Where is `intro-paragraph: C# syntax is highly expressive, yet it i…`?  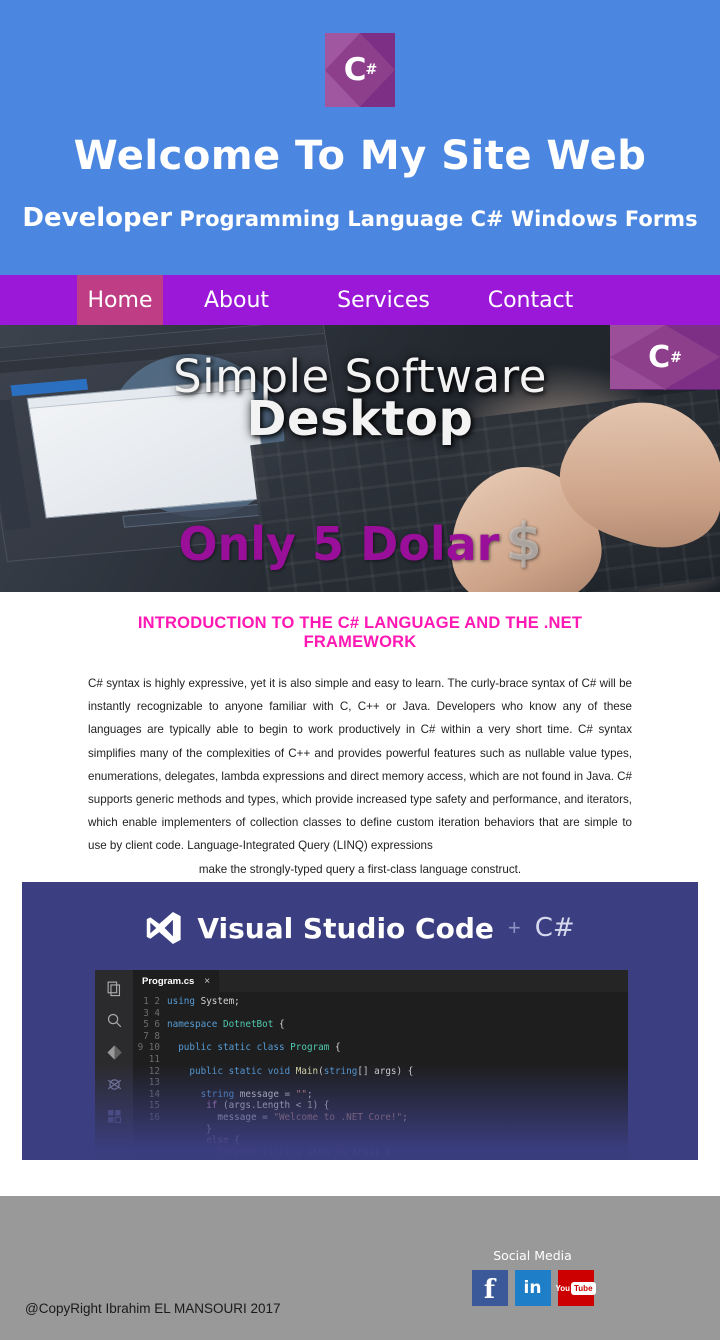
intro-paragraph: C# syntax is highly expressive, yet it i… is located at coordinates (360, 776).